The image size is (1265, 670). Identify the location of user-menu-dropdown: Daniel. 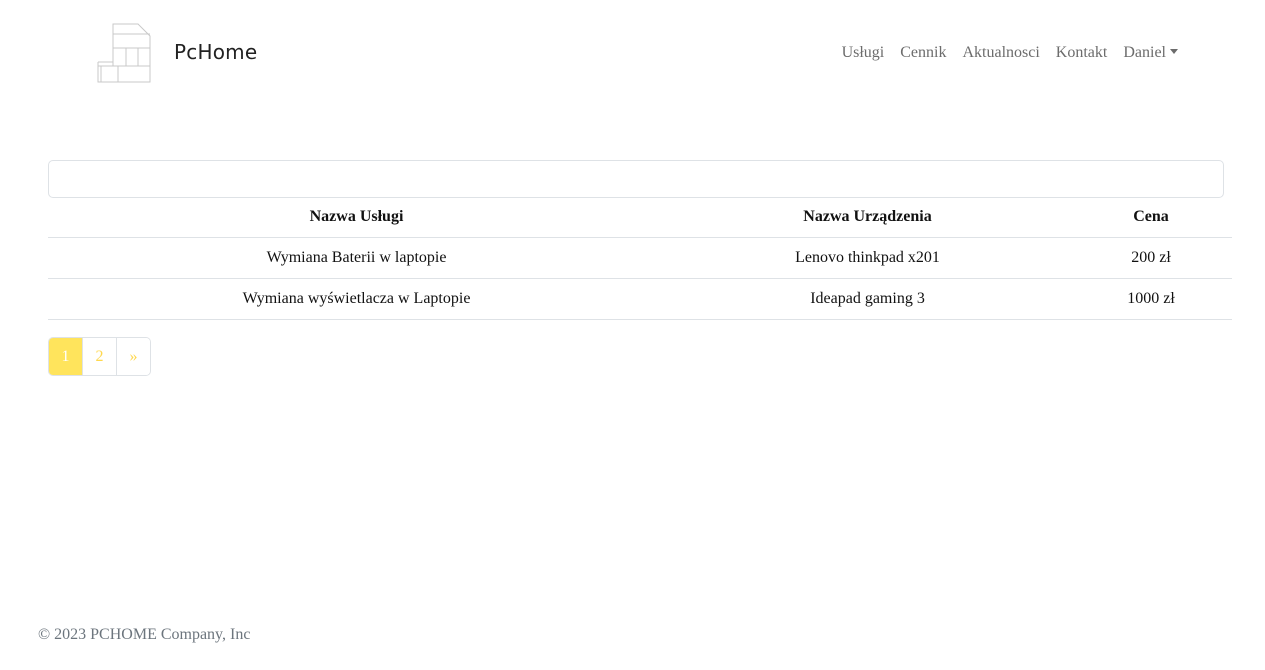
(1150, 53).